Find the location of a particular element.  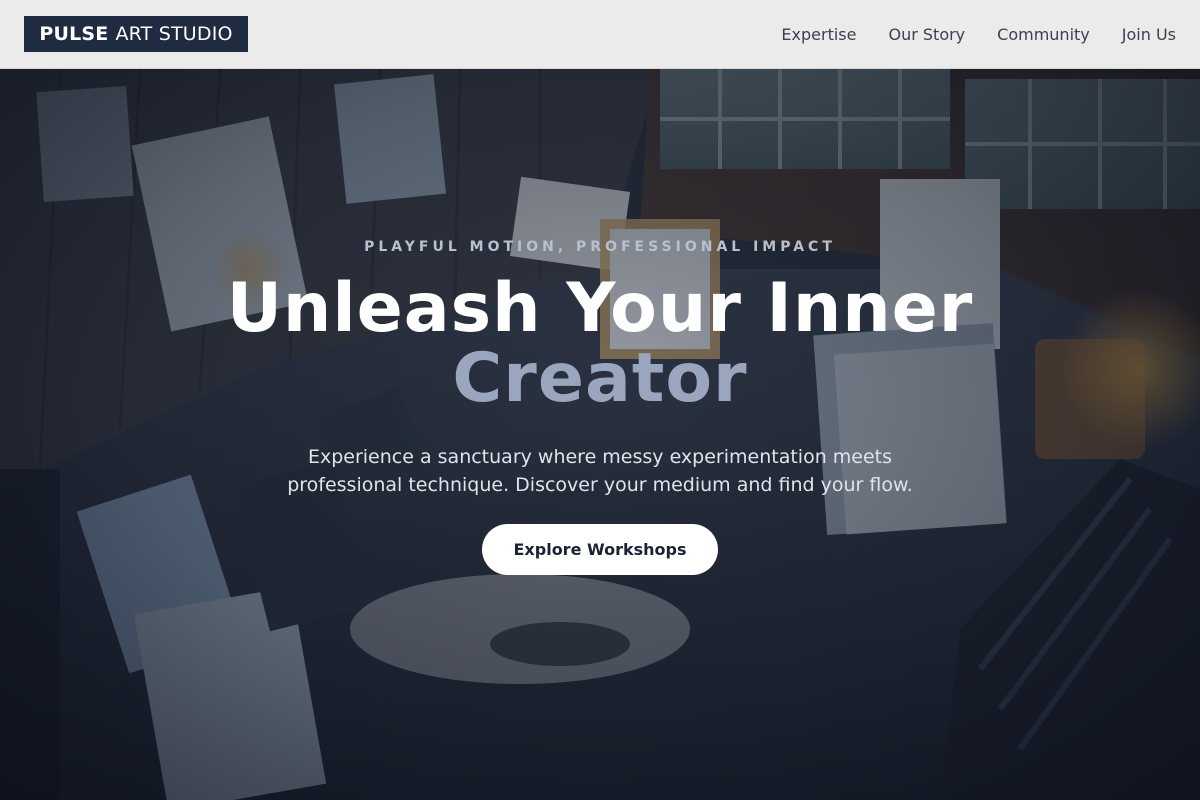

brand-logo: PULSE ART STUDIO is located at coordinates (136, 34).